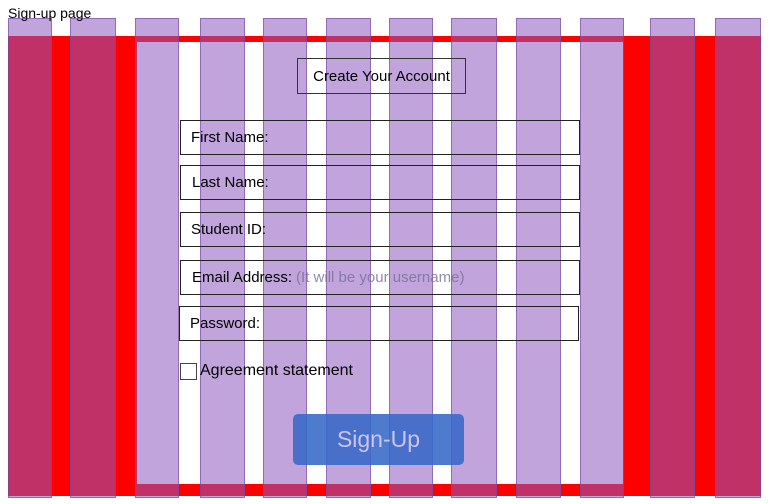 Image resolution: width=770 pixels, height=504 pixels. Describe the element at coordinates (188, 371) in the screenshot. I see `agreement-checkbox` at that location.